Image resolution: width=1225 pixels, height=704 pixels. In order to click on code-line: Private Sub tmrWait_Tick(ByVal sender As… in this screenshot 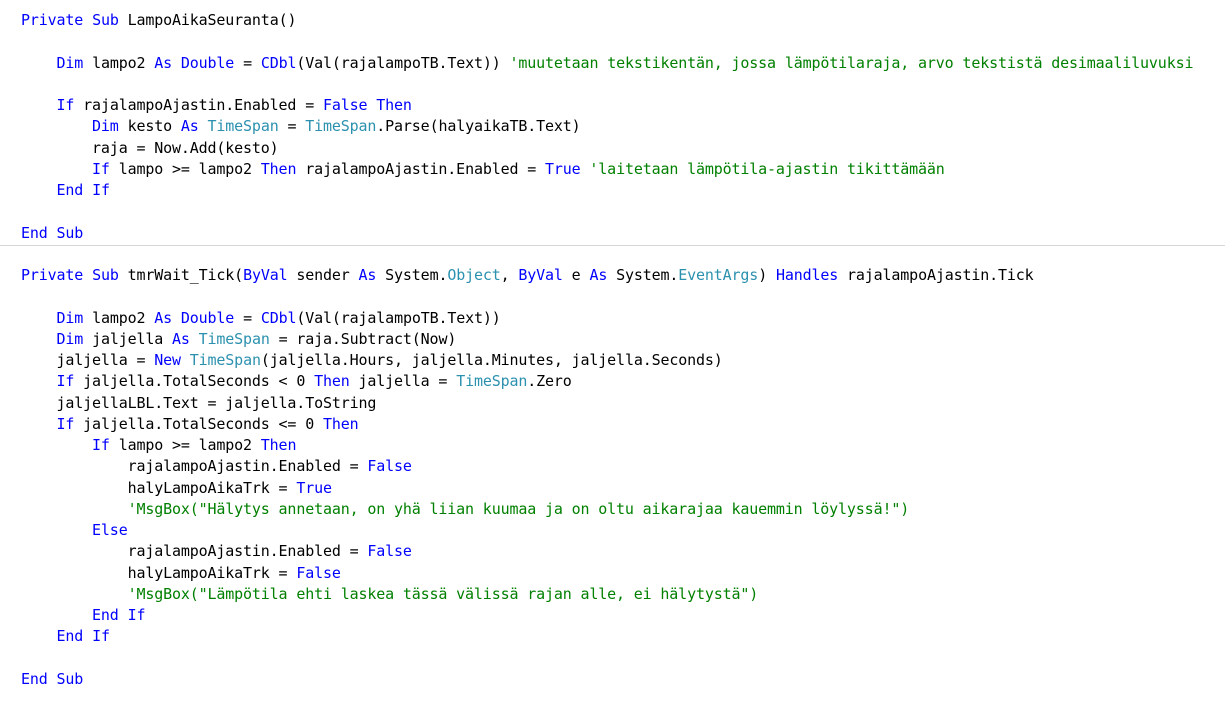, I will do `click(527, 275)`.